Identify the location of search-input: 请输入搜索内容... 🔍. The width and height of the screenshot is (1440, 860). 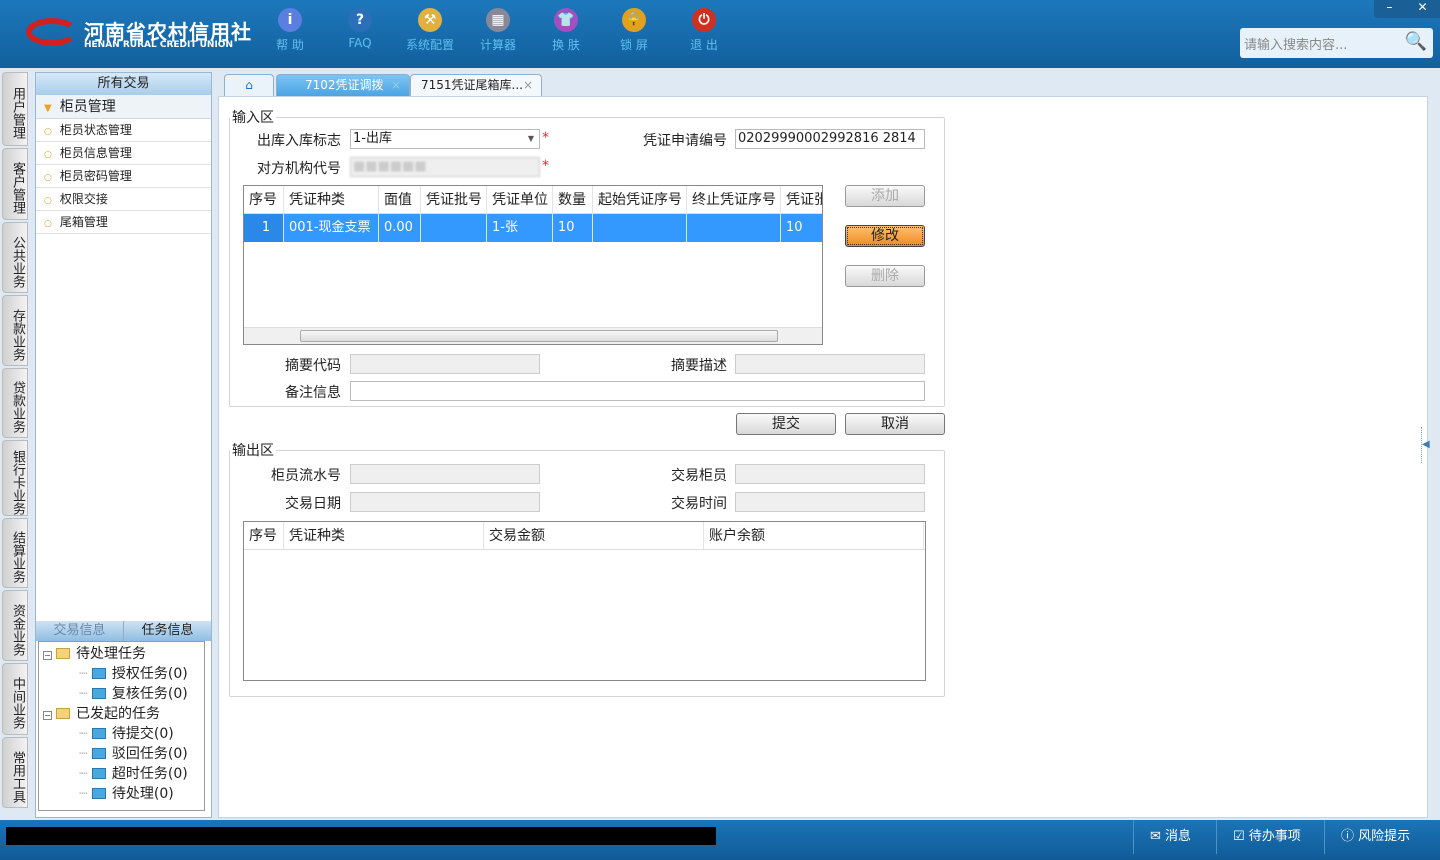
(1336, 43).